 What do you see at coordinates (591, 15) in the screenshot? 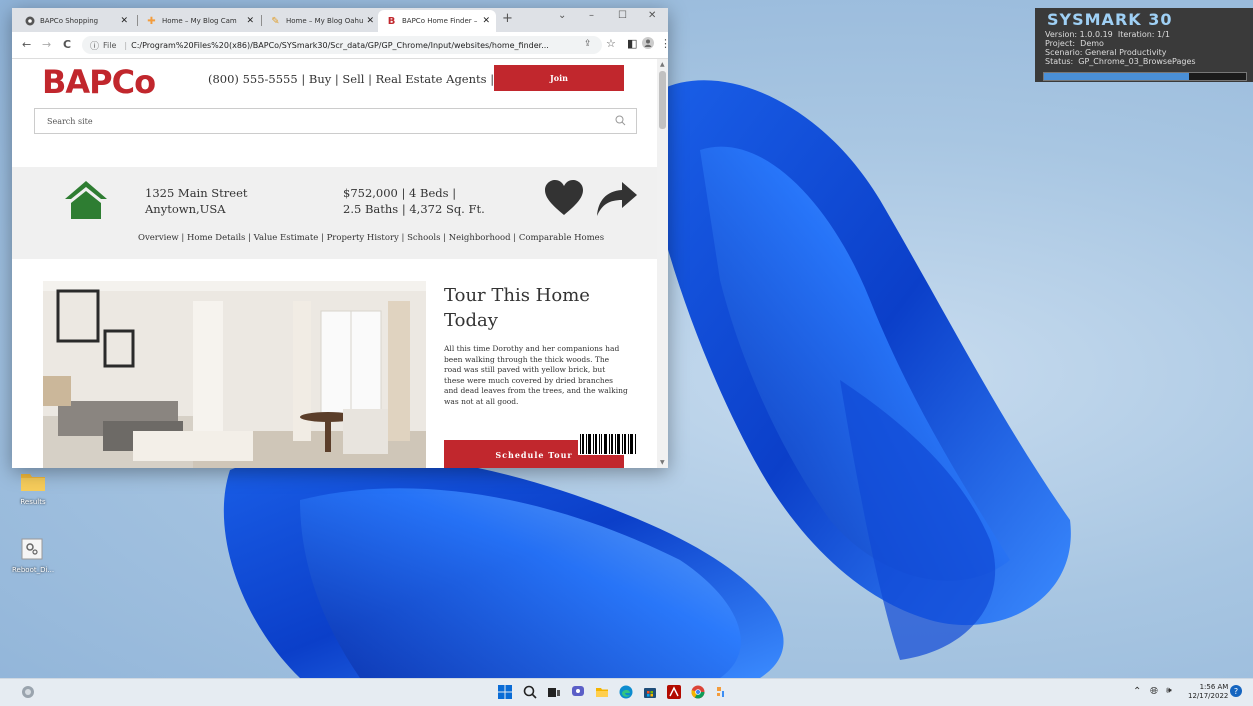
I see `minimize-button: –` at bounding box center [591, 15].